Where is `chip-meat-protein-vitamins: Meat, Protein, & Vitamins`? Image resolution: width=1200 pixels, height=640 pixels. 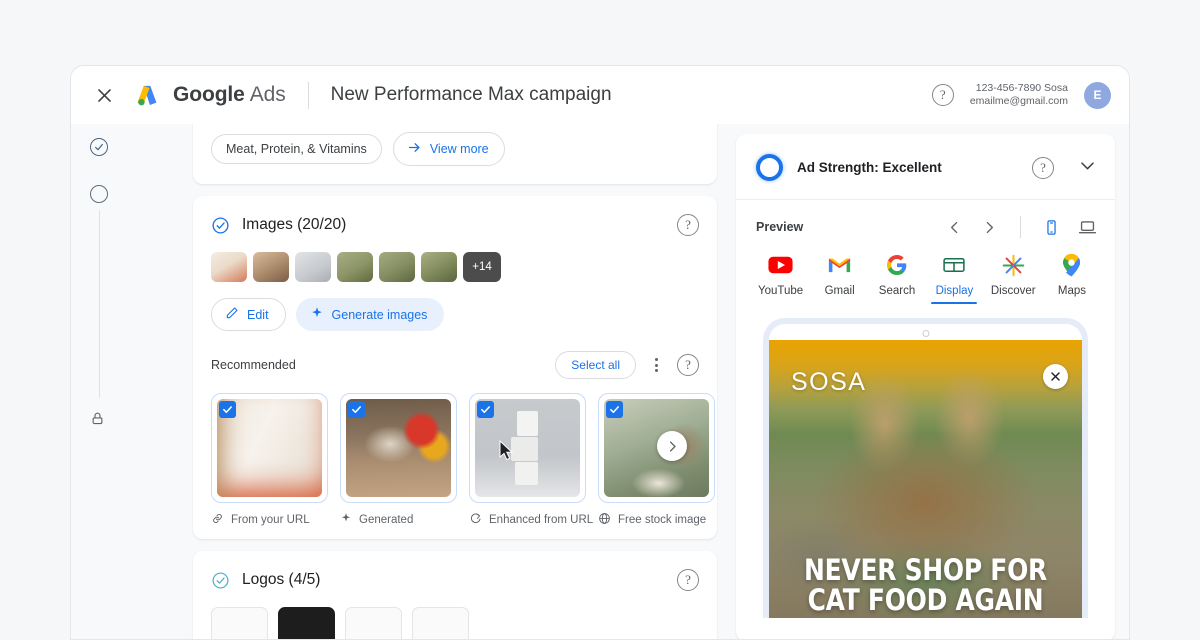 chip-meat-protein-vitamins: Meat, Protein, & Vitamins is located at coordinates (296, 149).